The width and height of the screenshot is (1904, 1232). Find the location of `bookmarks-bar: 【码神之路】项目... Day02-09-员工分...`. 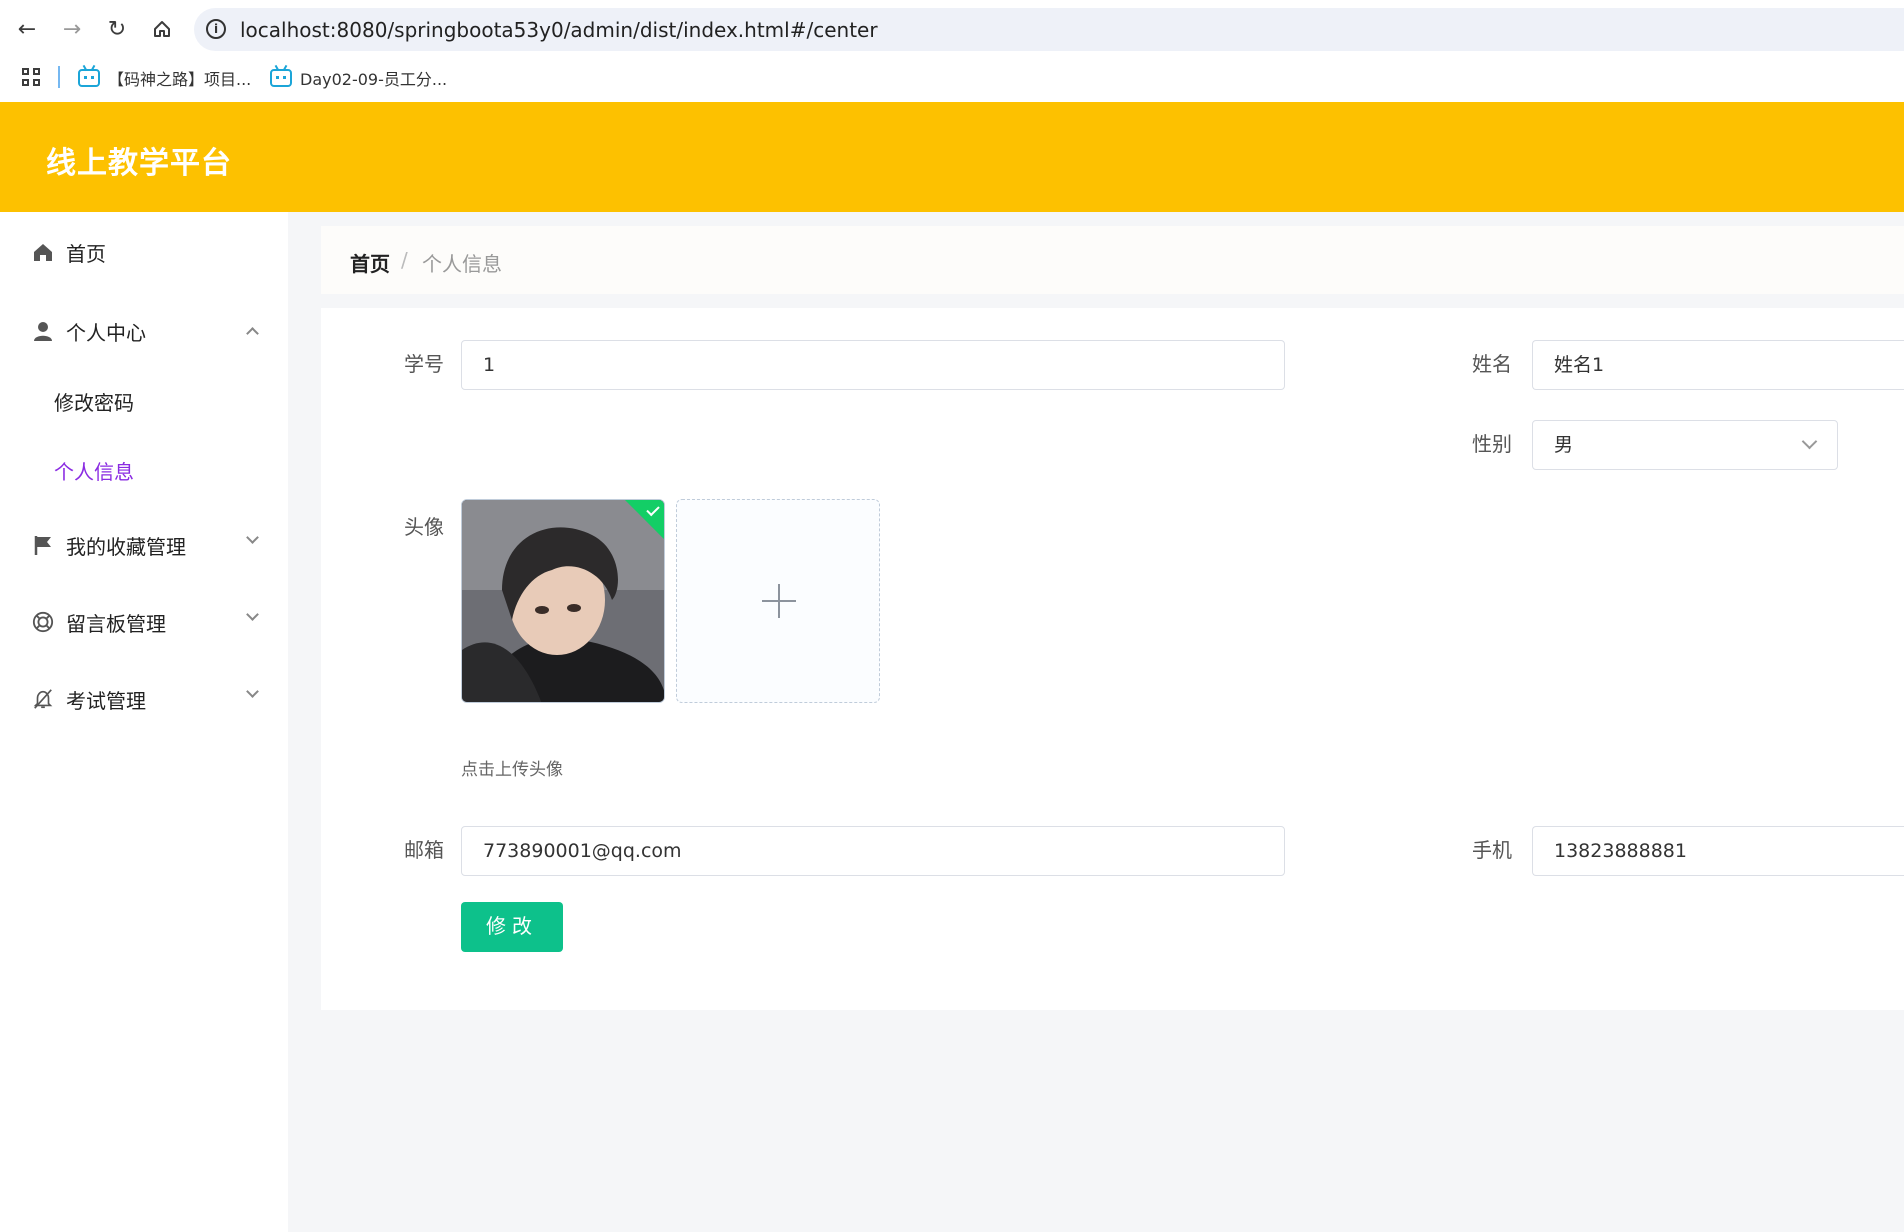

bookmarks-bar: 【码神之路】项目... Day02-09-员工分... is located at coordinates (952, 77).